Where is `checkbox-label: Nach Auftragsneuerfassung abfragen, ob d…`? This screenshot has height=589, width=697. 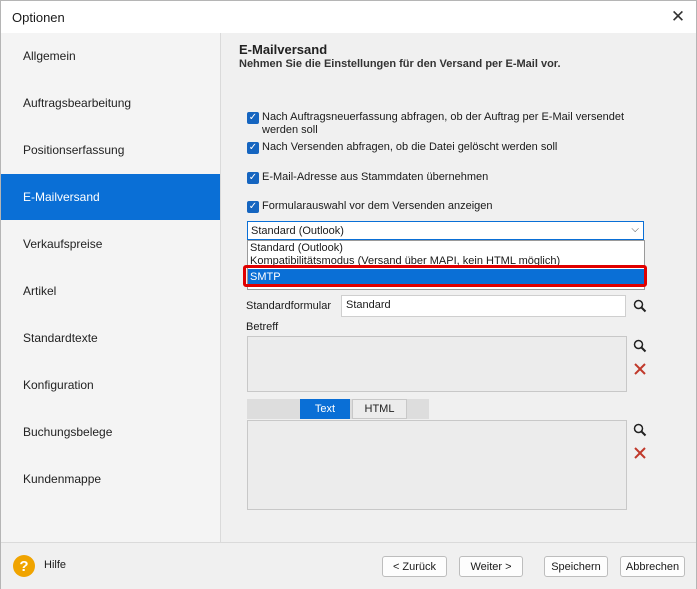
checkbox-label: Nach Auftragsneuerfassung abfragen, ob d… is located at coordinates (443, 123).